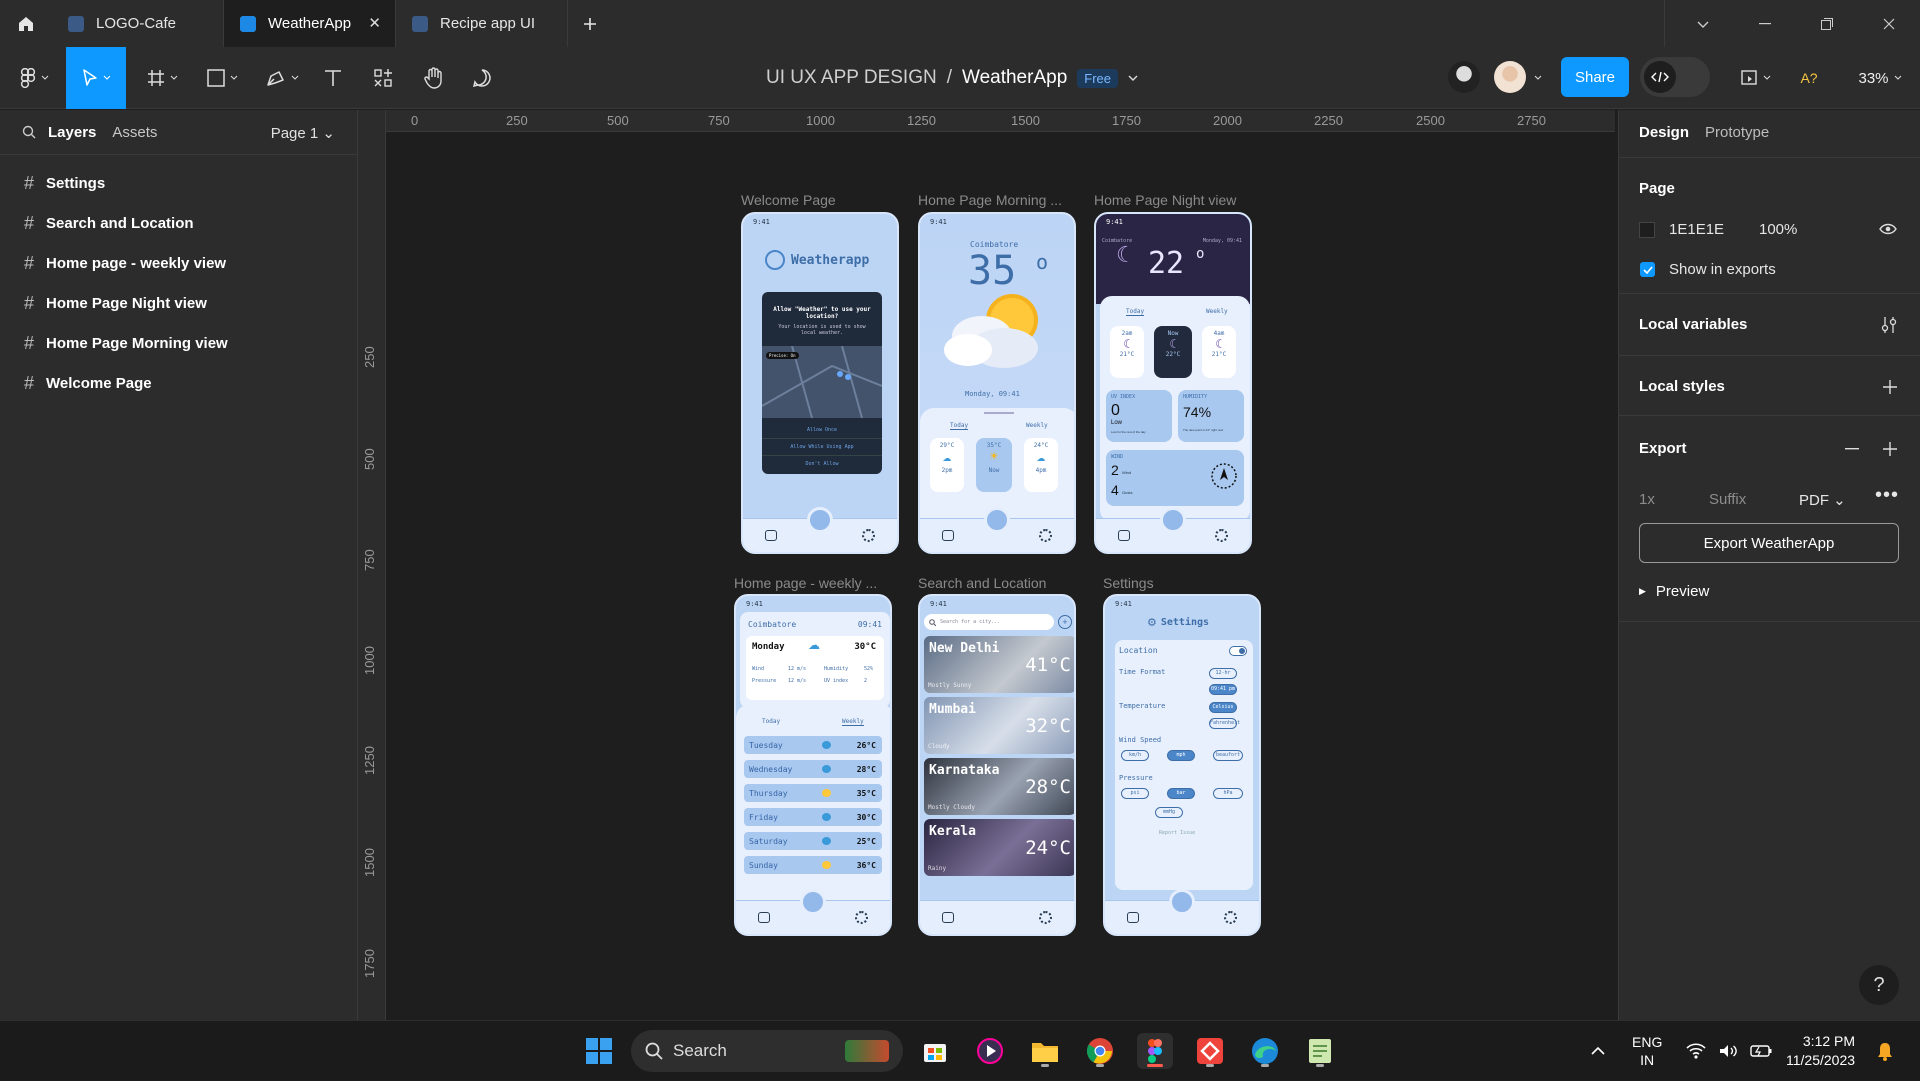 The height and width of the screenshot is (1081, 1920). What do you see at coordinates (1887, 495) in the screenshot?
I see `more-options-icon: •••` at bounding box center [1887, 495].